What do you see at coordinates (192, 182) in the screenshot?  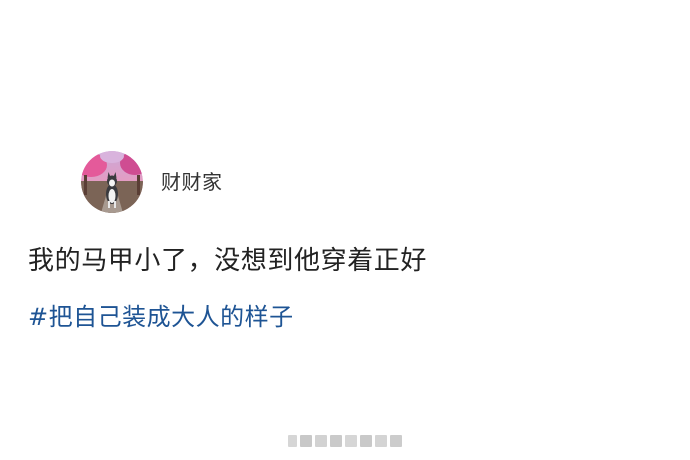 I see `username: 财财家` at bounding box center [192, 182].